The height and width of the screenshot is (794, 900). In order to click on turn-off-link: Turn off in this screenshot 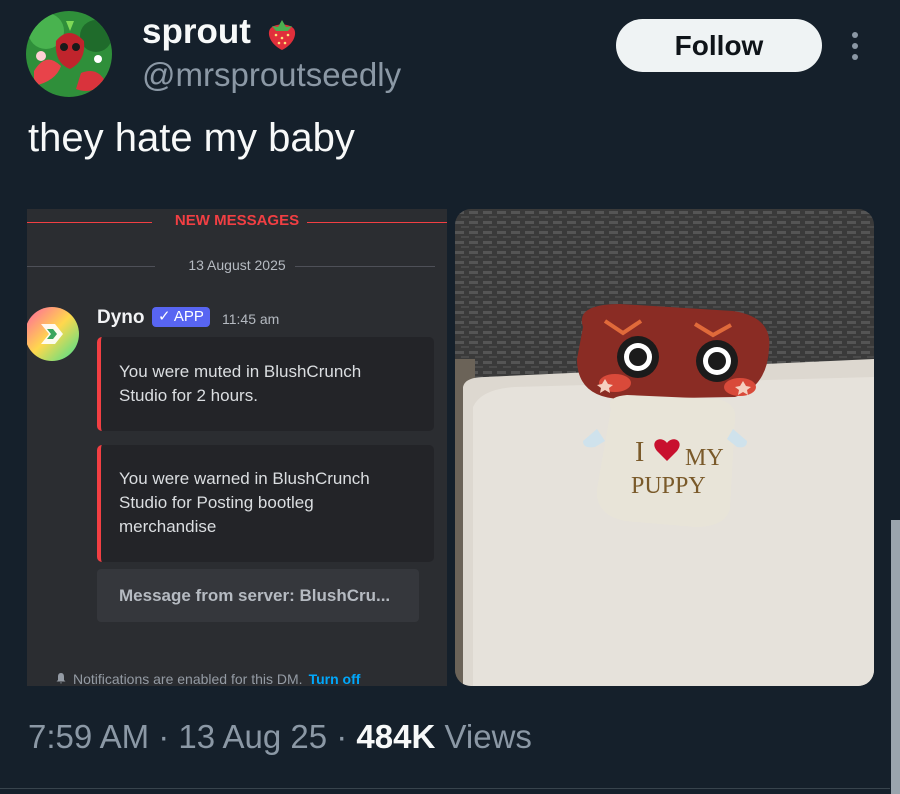, I will do `click(335, 678)`.